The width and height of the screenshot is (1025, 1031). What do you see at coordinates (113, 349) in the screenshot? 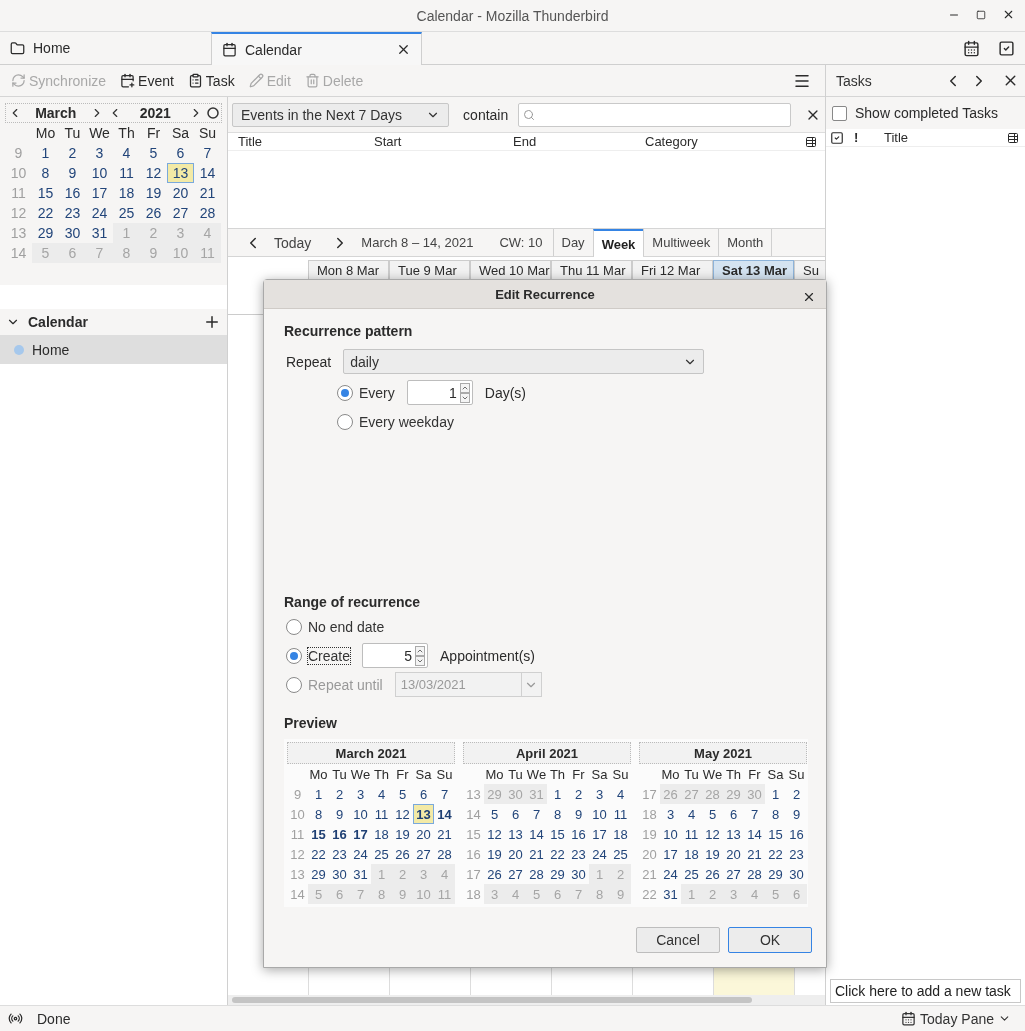
I see `calendar-item: Home` at bounding box center [113, 349].